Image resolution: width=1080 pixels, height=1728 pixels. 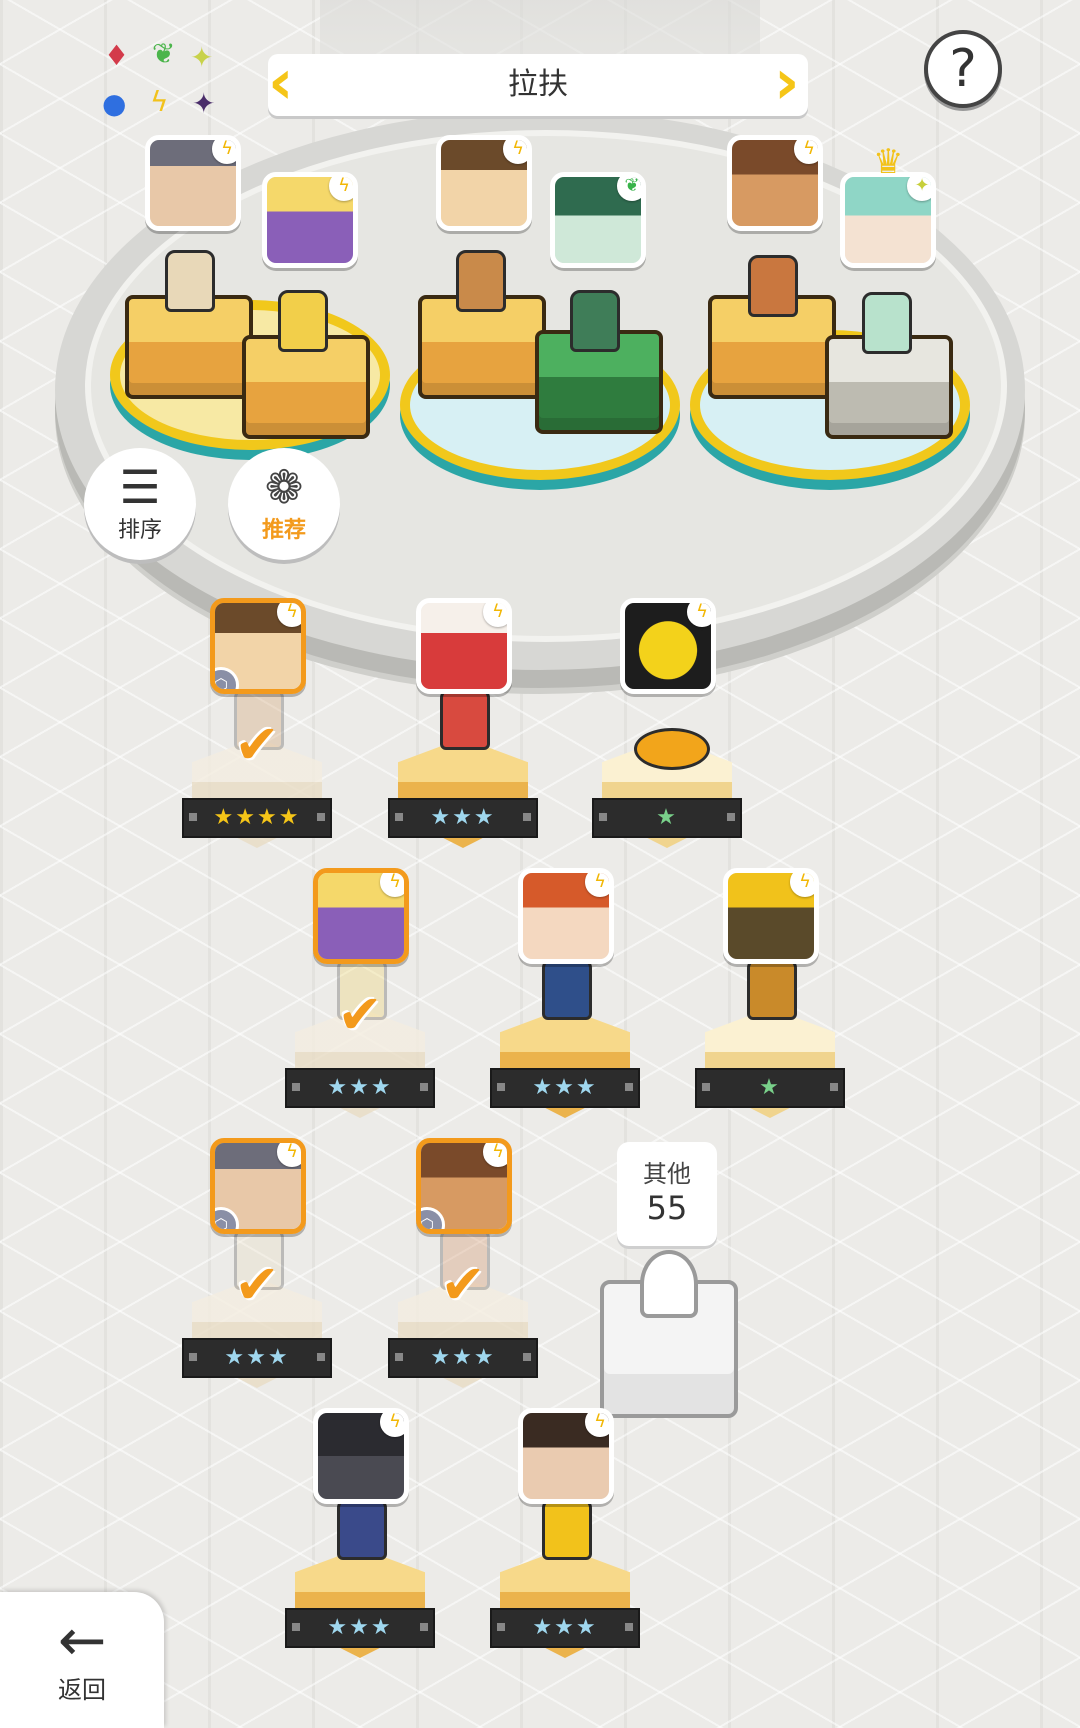 What do you see at coordinates (283, 530) in the screenshot?
I see `recommend-label: 推荐` at bounding box center [283, 530].